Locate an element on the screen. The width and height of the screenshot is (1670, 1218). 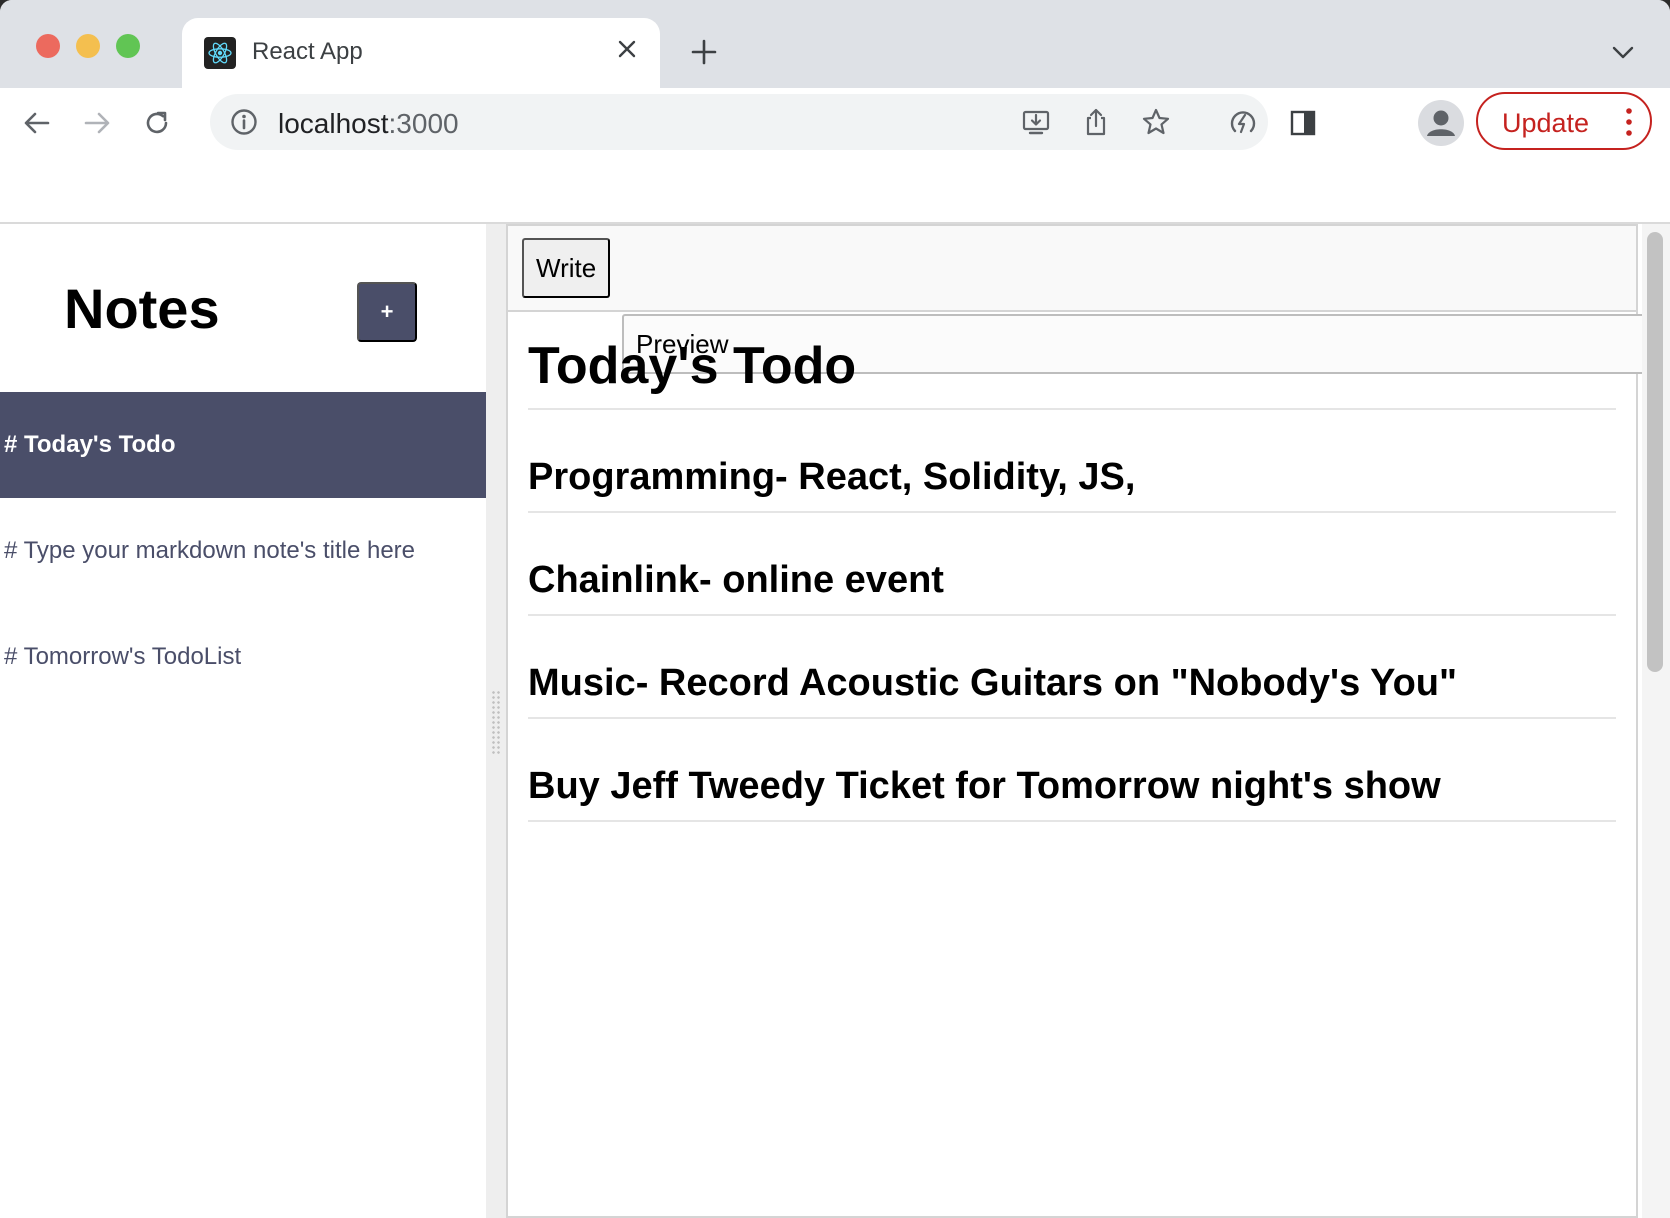
forward-arrow-icon is located at coordinates (97, 123).